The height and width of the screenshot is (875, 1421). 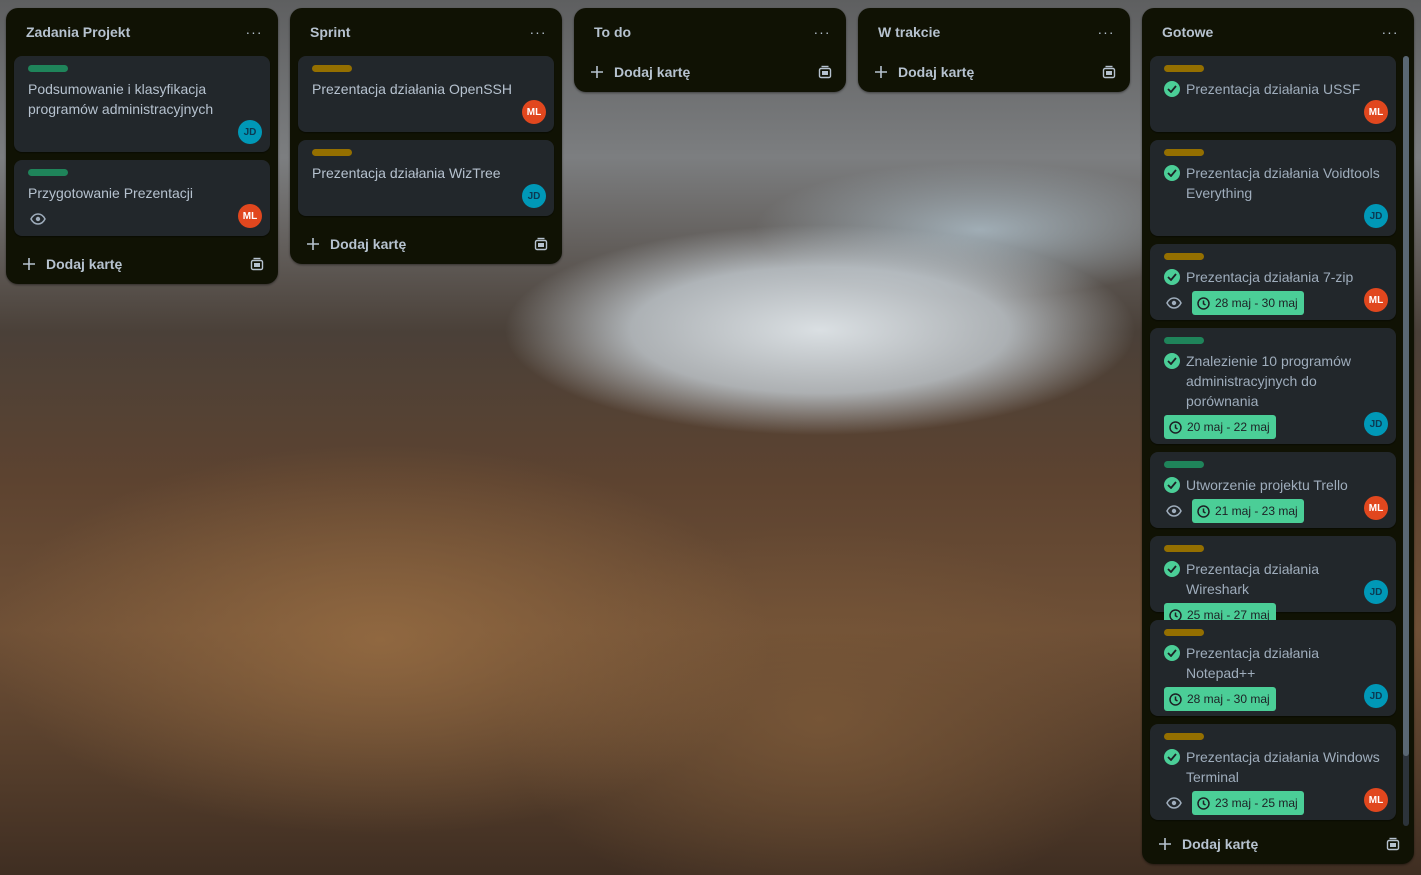 What do you see at coordinates (426, 178) in the screenshot?
I see `card: Prezentacja działania WizTree JD` at bounding box center [426, 178].